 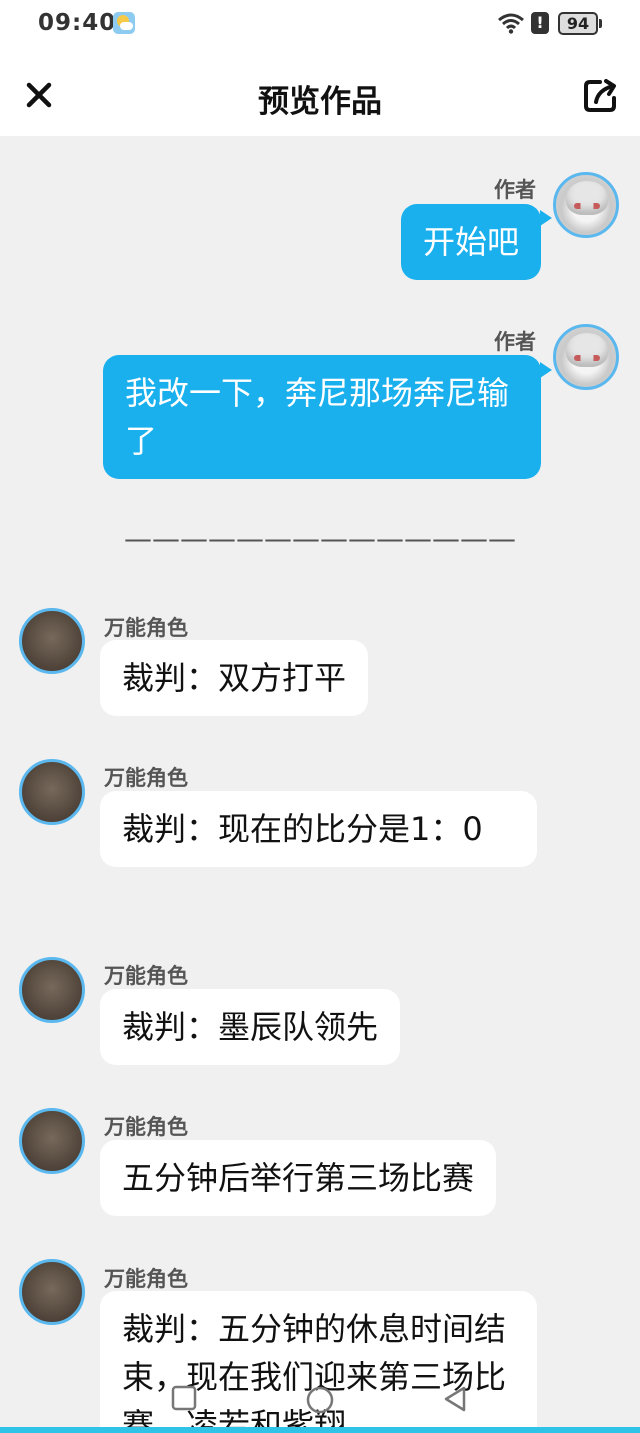 What do you see at coordinates (318, 829) in the screenshot?
I see `message-bubble: 裁判：现在的比分是1：0` at bounding box center [318, 829].